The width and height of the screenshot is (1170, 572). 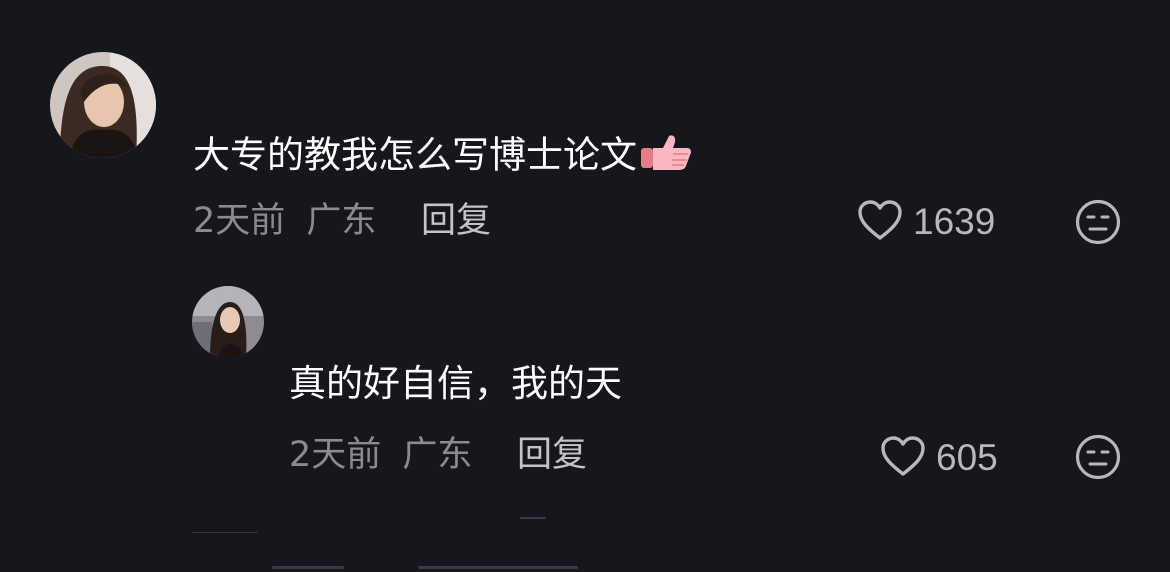 I want to click on like-button: 1639, so click(x=926, y=222).